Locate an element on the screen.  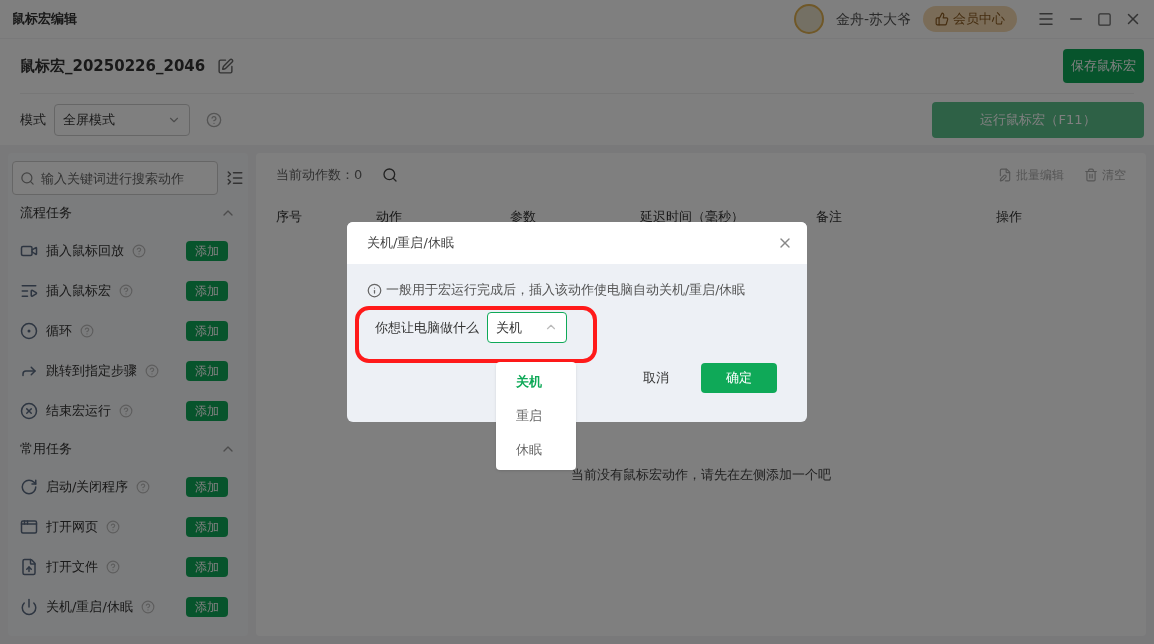
list-icon is located at coordinates (29, 291).